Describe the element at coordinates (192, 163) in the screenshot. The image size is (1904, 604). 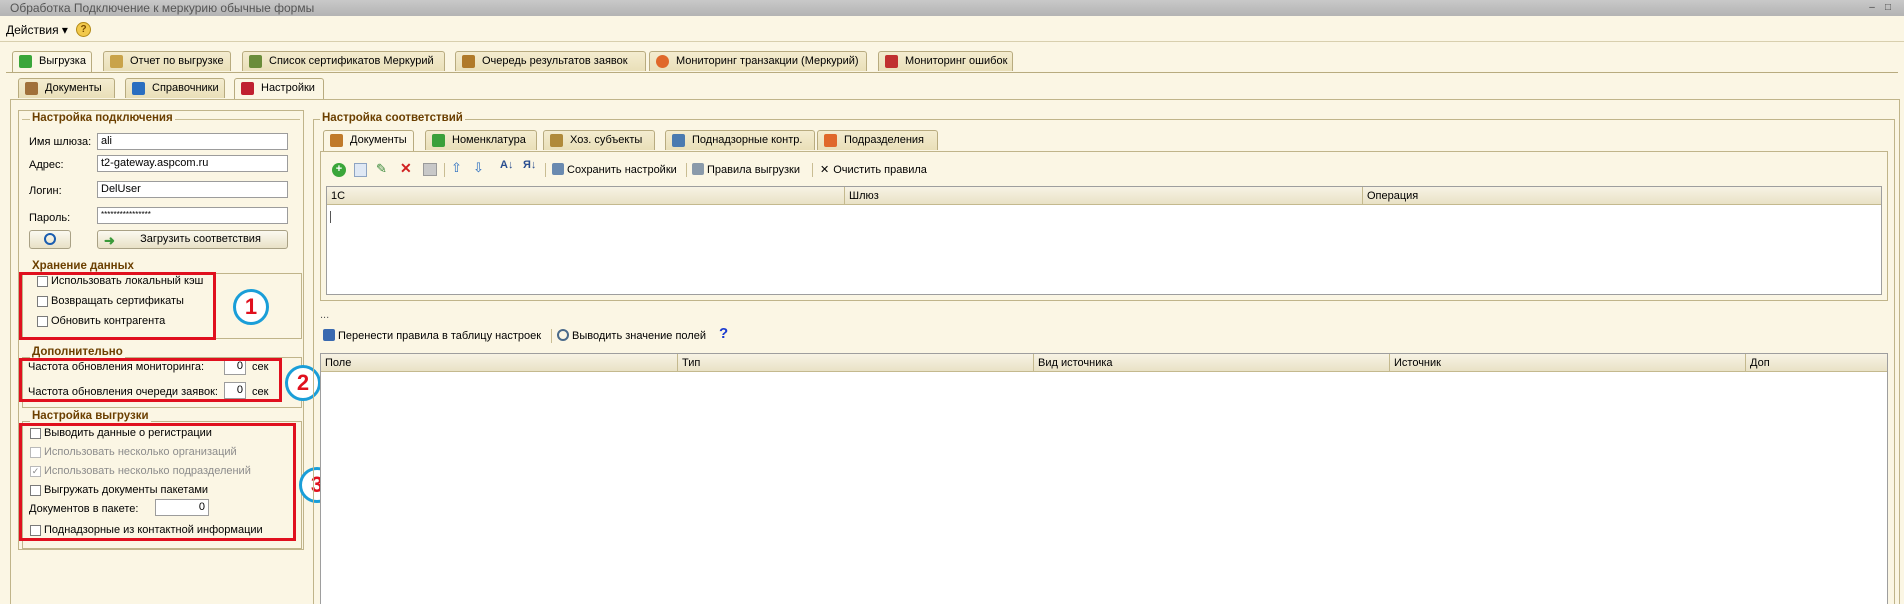
I see `address-input: t2-gateway.aspcom.ru` at that location.